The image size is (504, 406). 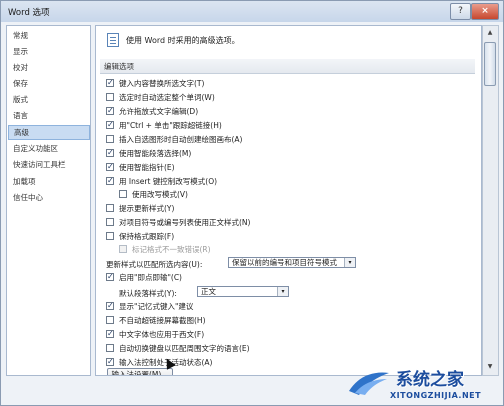 What do you see at coordinates (119, 66) in the screenshot?
I see `section-title: 编辑选项` at bounding box center [119, 66].